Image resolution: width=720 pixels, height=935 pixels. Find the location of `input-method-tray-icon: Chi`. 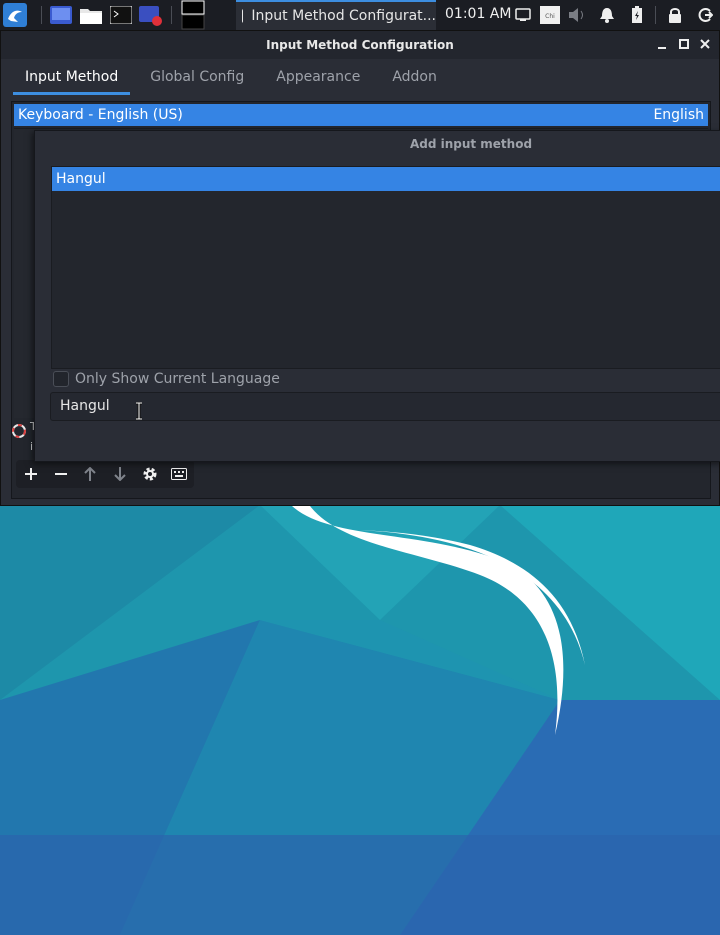

input-method-tray-icon: Chi is located at coordinates (550, 15).